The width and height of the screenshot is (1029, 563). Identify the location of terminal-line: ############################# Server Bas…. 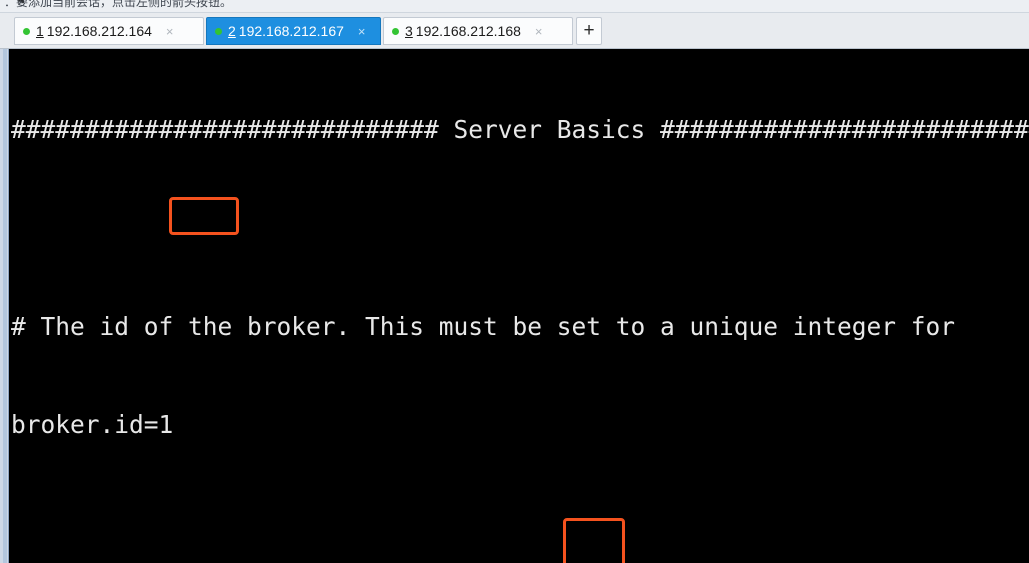
(520, 130).